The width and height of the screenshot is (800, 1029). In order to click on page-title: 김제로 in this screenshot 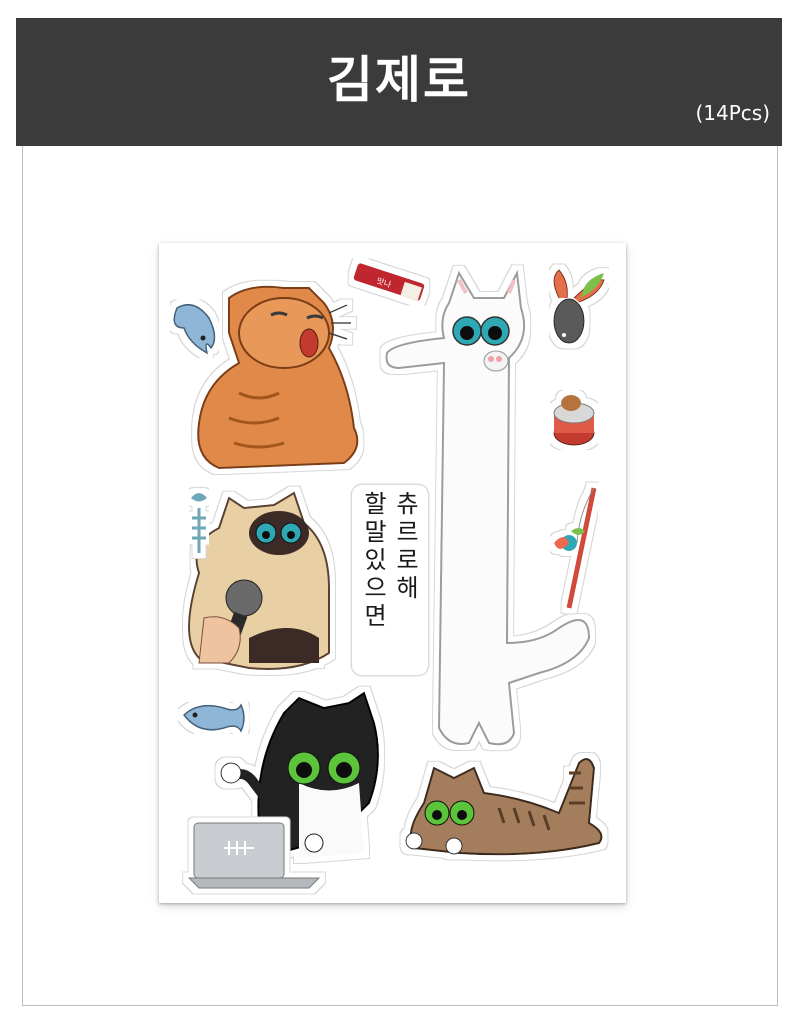, I will do `click(399, 80)`.